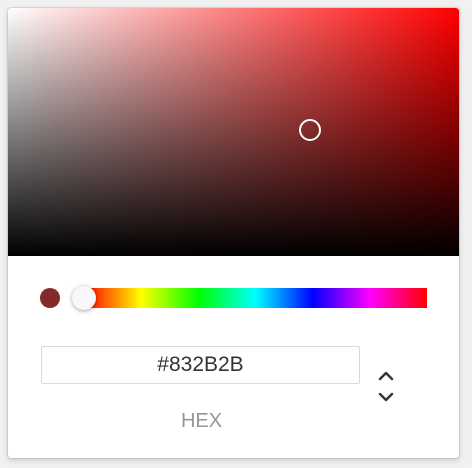 Image resolution: width=472 pixels, height=468 pixels. What do you see at coordinates (50, 298) in the screenshot?
I see `color-preview-swatch` at bounding box center [50, 298].